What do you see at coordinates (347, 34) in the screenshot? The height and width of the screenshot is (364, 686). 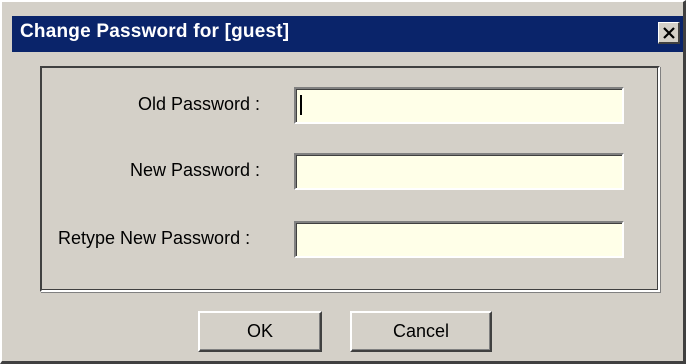 I see `title-bar: Change Password for [guest]` at bounding box center [347, 34].